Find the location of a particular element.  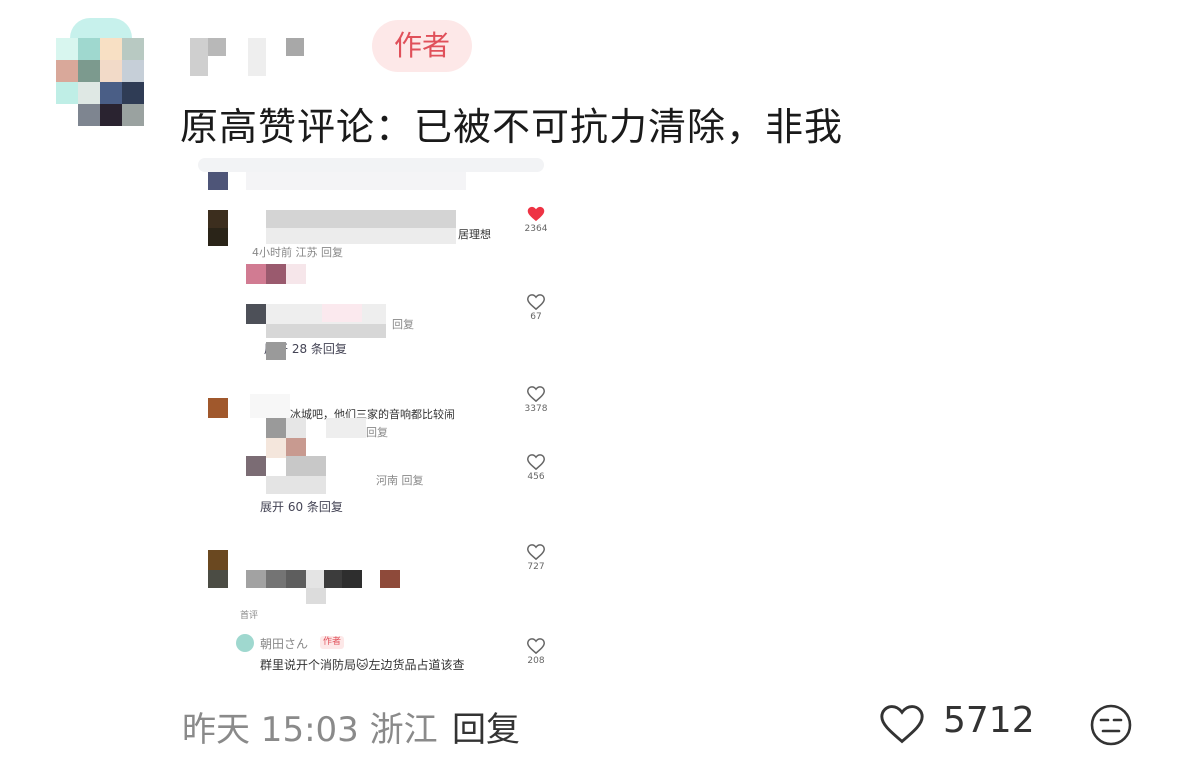

embedded-comment-meta: 4小时前 江苏 回复 is located at coordinates (297, 252).